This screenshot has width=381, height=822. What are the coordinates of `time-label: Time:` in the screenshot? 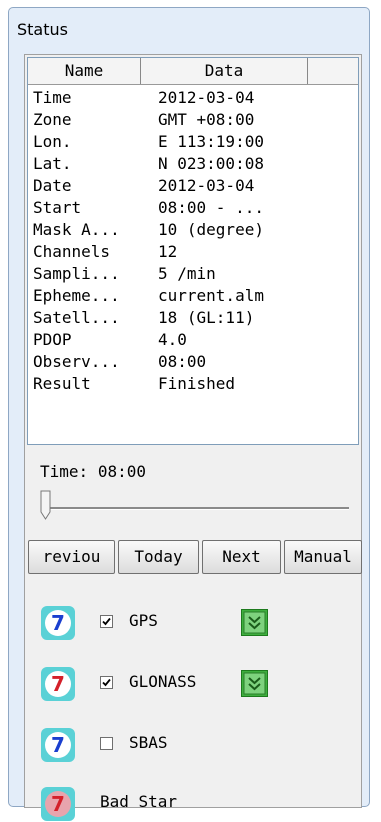 It's located at (64, 471).